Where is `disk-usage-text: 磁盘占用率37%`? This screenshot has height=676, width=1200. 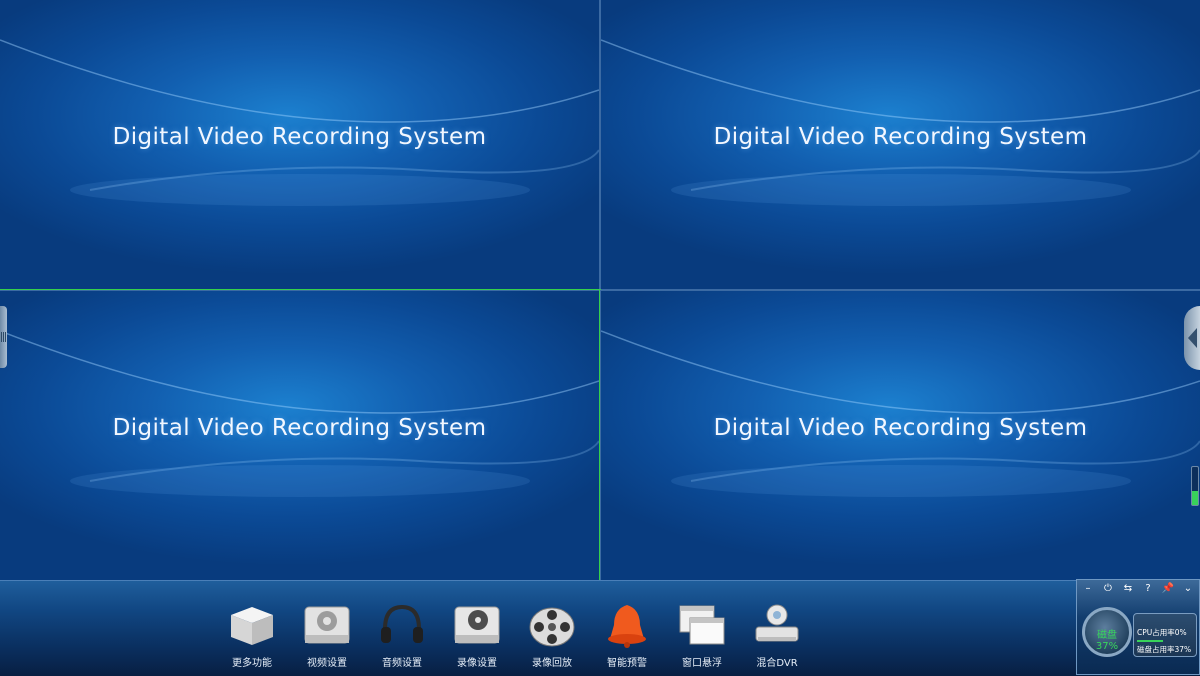 disk-usage-text: 磁盘占用率37% is located at coordinates (1164, 649).